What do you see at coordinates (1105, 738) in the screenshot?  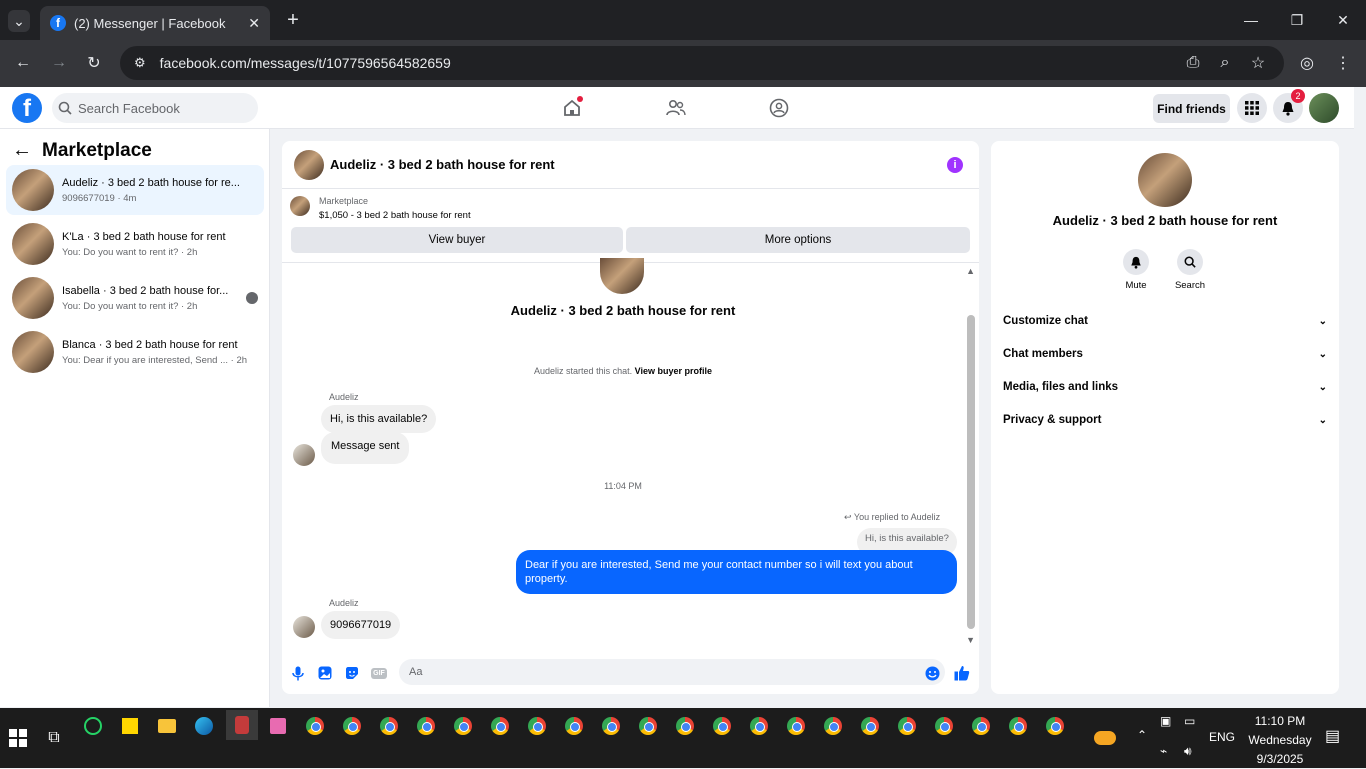 I see `weather-icon` at bounding box center [1105, 738].